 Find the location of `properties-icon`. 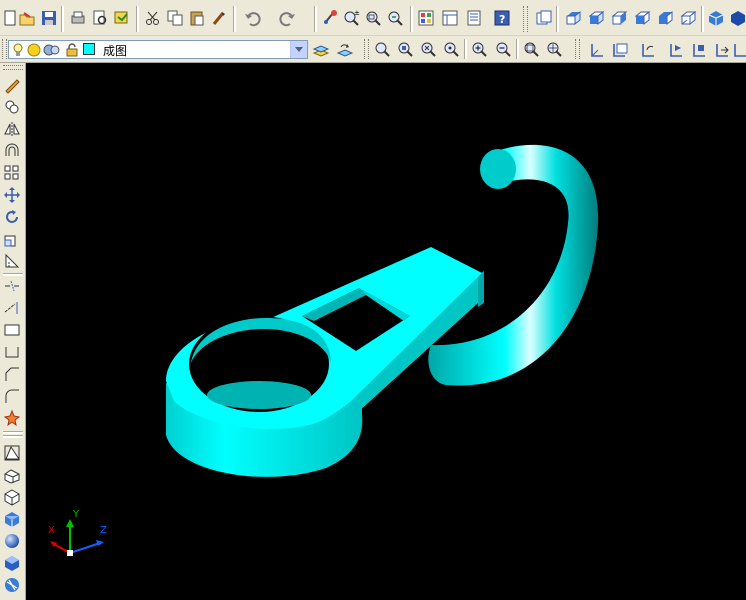

properties-icon is located at coordinates (426, 18).